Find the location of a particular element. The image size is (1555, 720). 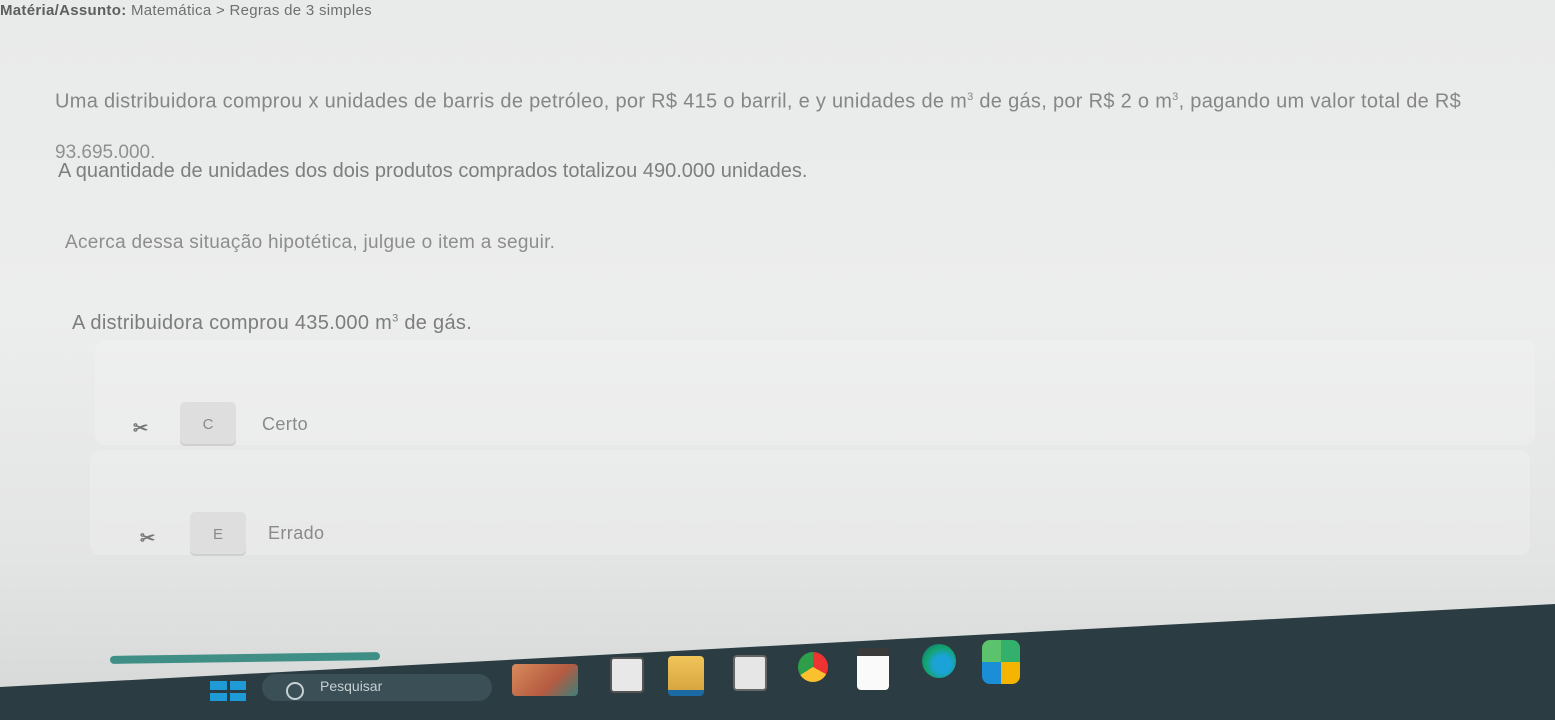

windows-start-icon is located at coordinates (228, 691).